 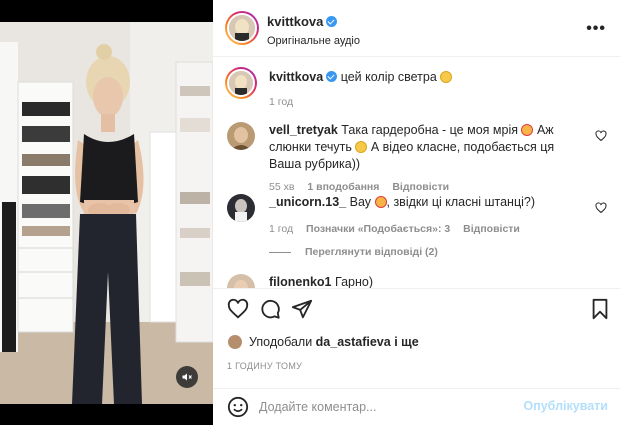 I want to click on caption-body: цей колір светра, so click(x=388, y=77).